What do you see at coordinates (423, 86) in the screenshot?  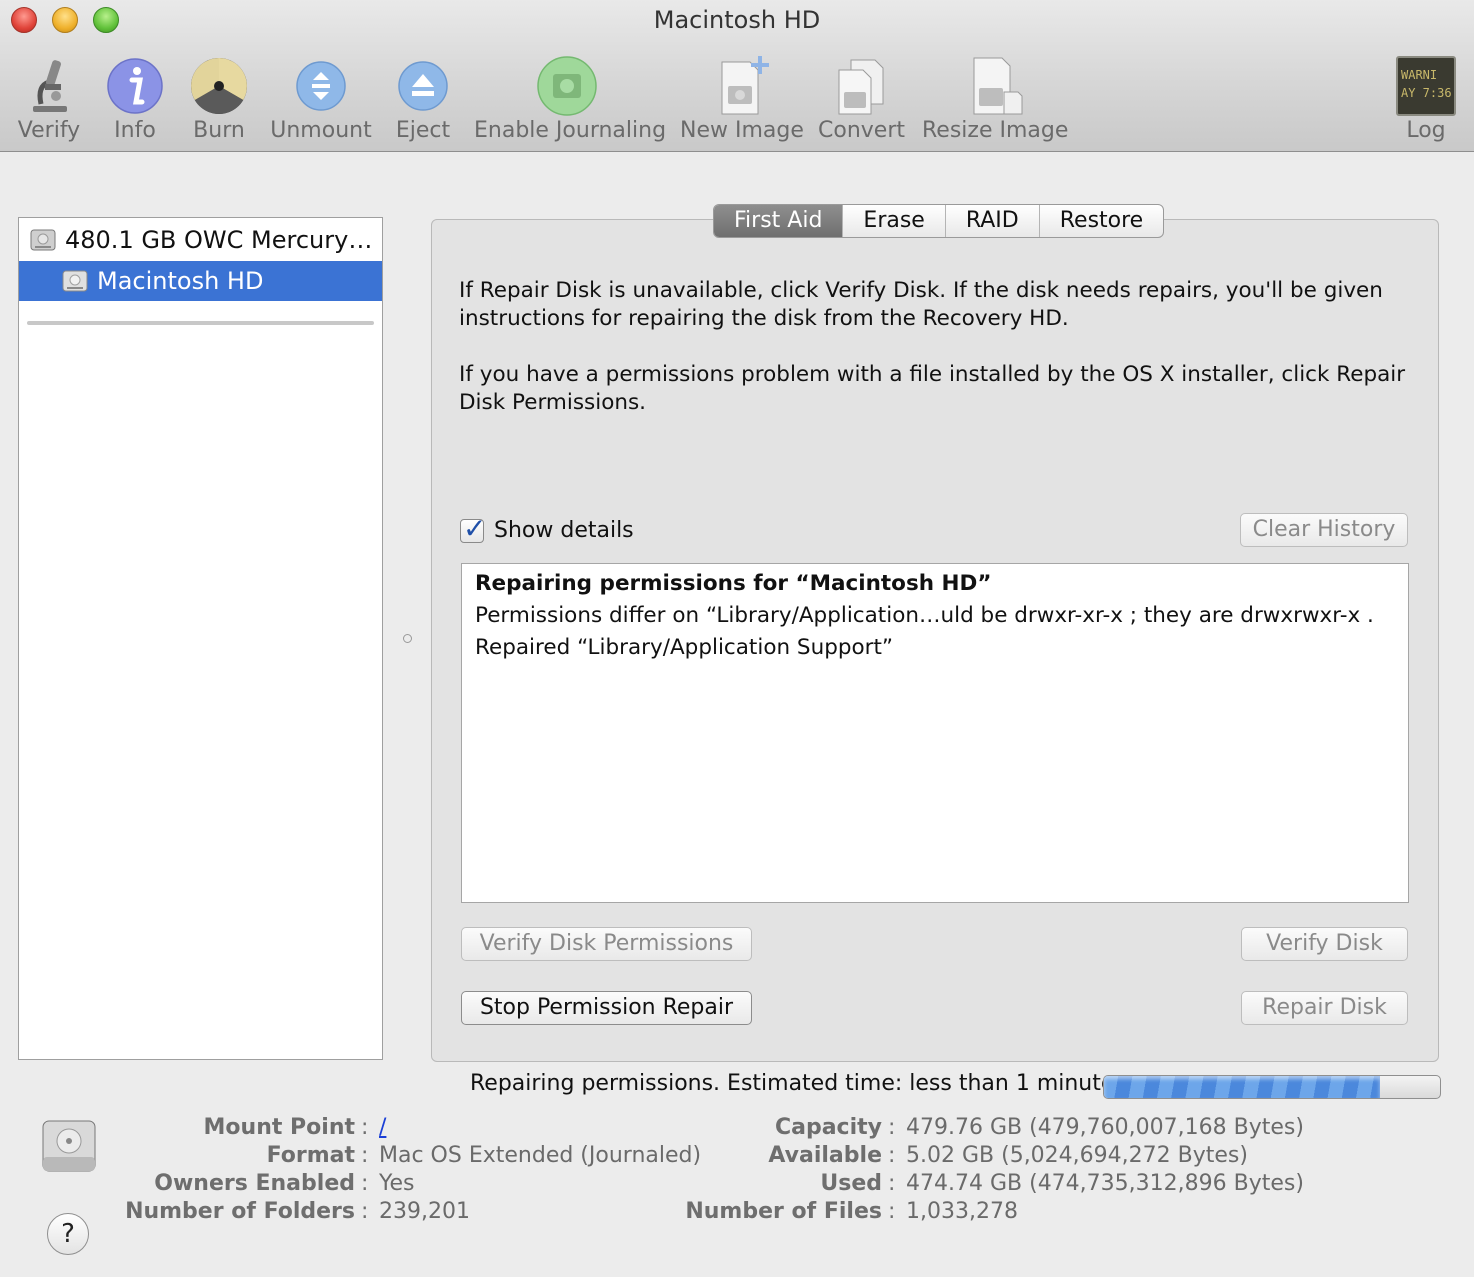 I see `eject-icon` at bounding box center [423, 86].